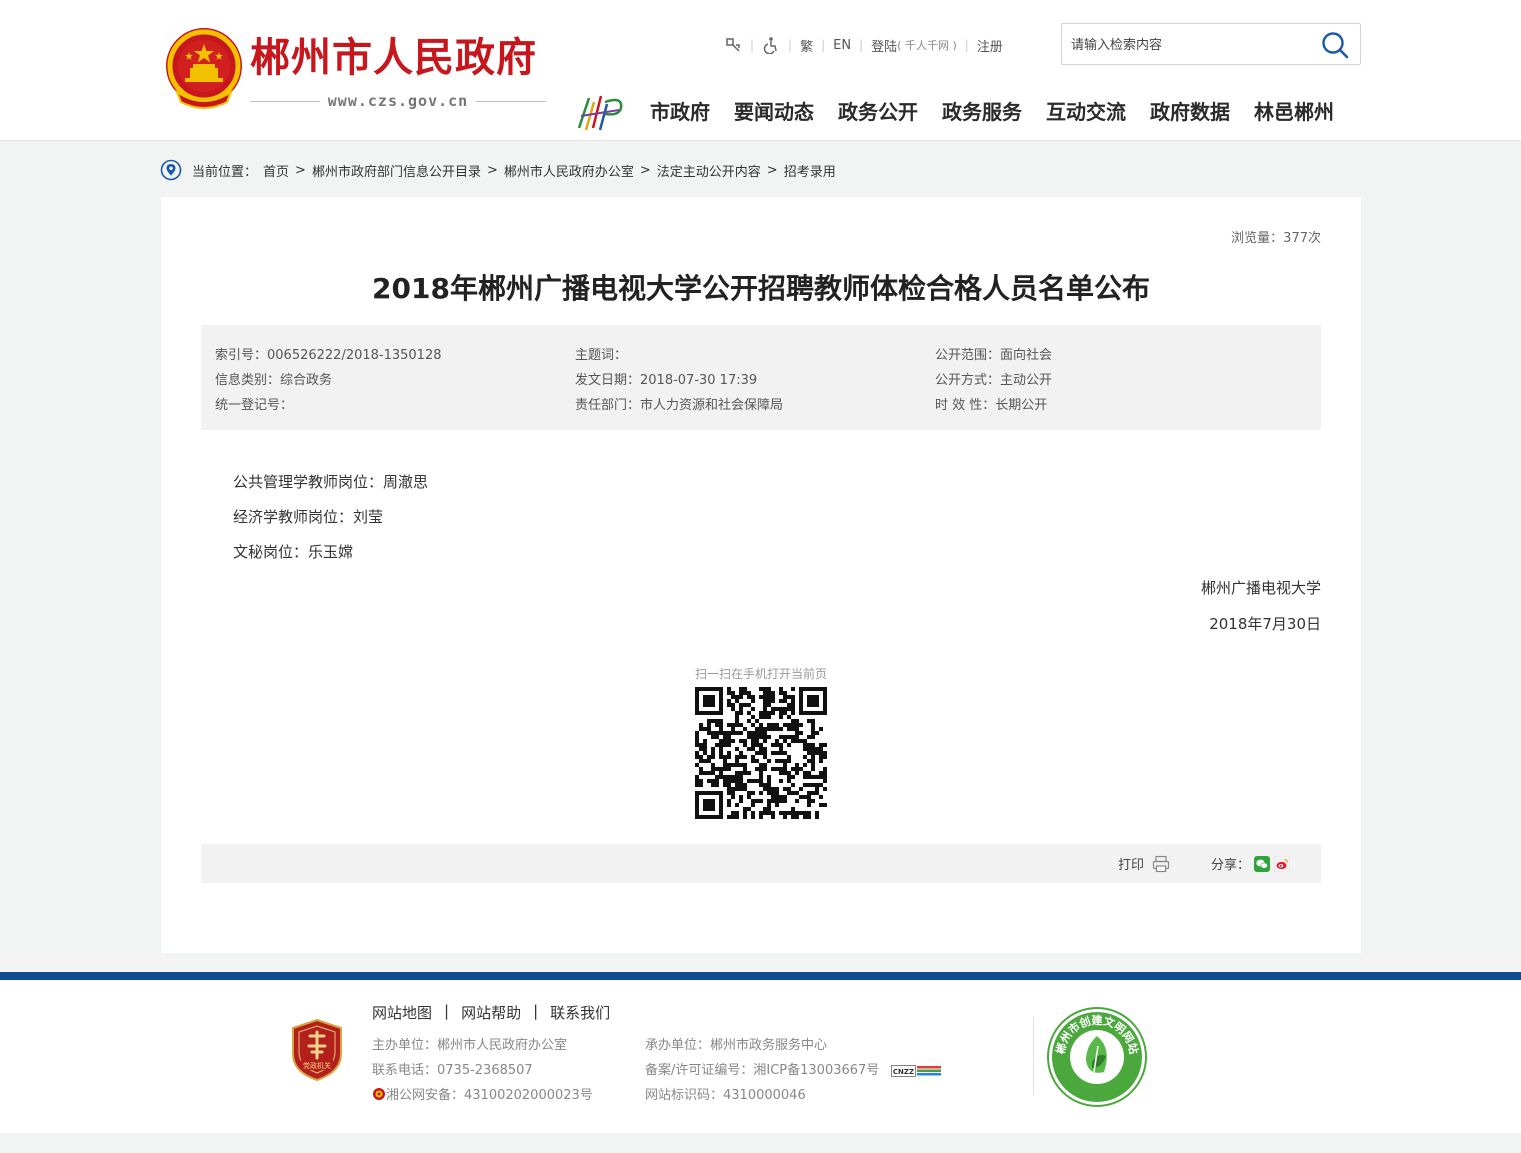  Describe the element at coordinates (760, 976) in the screenshot. I see `footer-accent-bar` at that location.